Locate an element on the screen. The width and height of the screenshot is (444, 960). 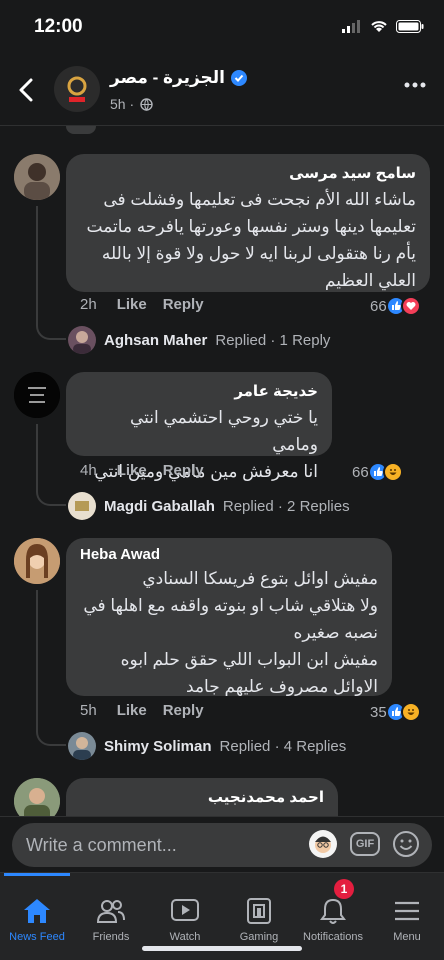
post-meta: 5h · is located at coordinates (131, 104).